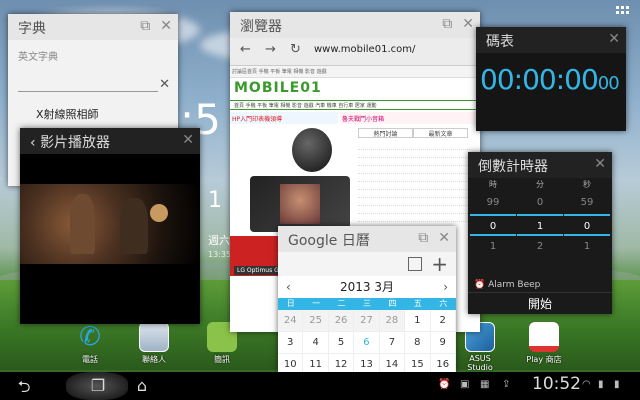 The height and width of the screenshot is (400, 640). Describe the element at coordinates (291, 363) in the screenshot. I see `day-cell: 10` at that location.